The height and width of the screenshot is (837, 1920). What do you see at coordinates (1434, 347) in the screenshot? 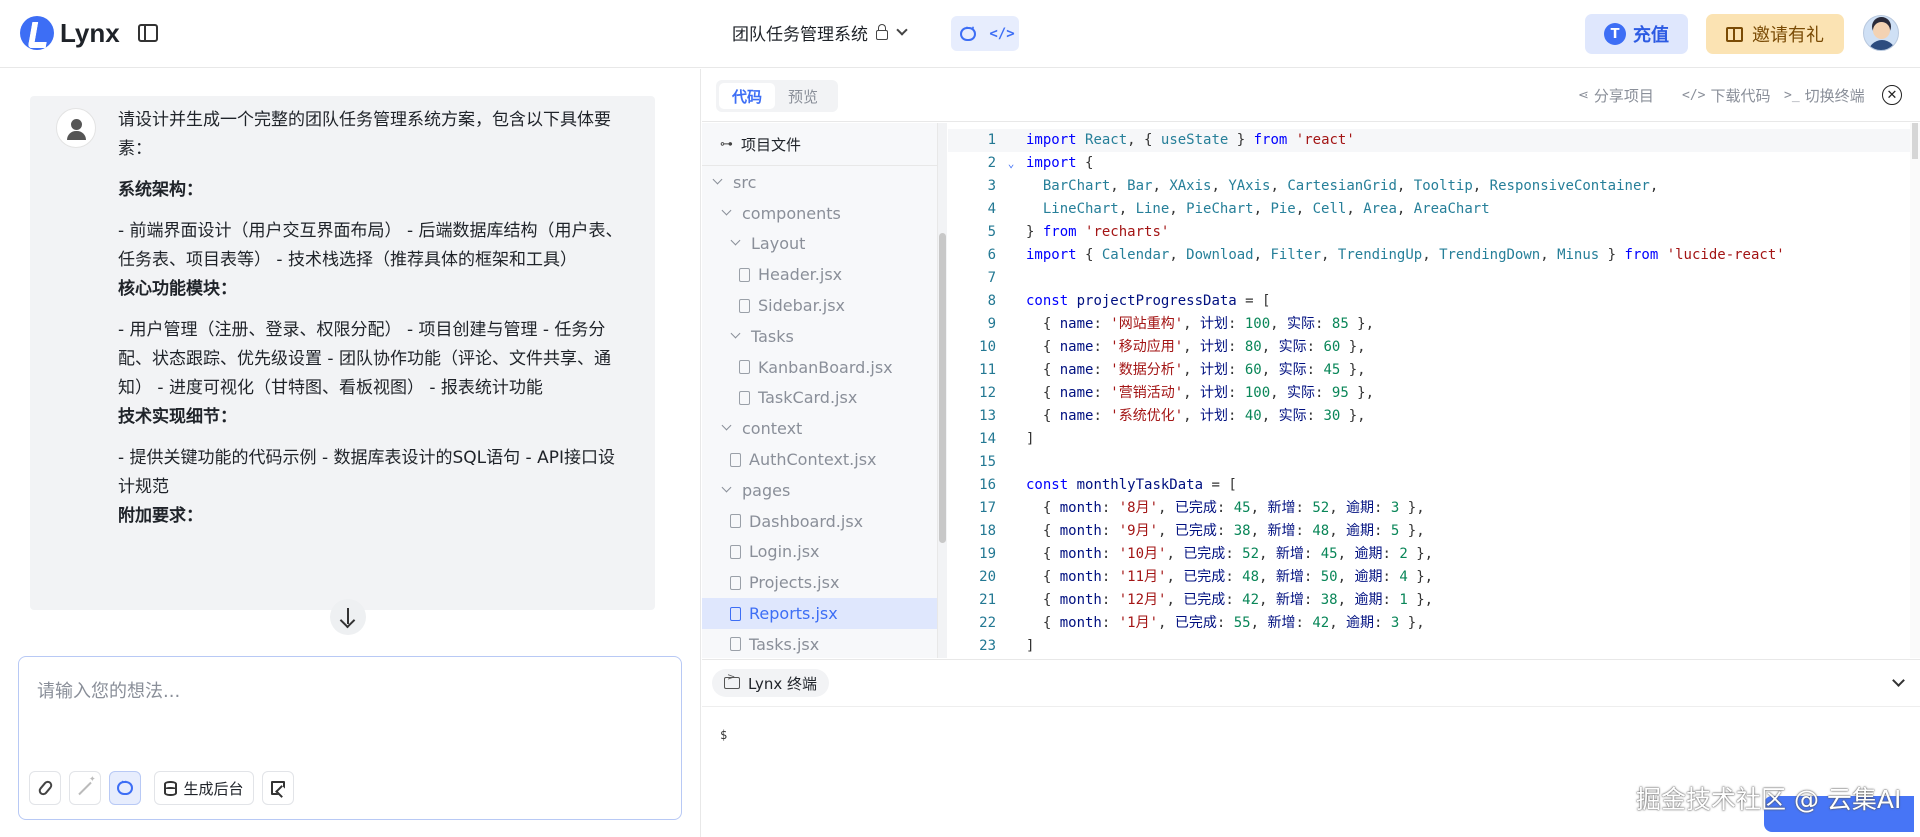
I see `code-line: 10 { name: '移动应用', 计划: 80, 实际: 60 },` at bounding box center [1434, 347].